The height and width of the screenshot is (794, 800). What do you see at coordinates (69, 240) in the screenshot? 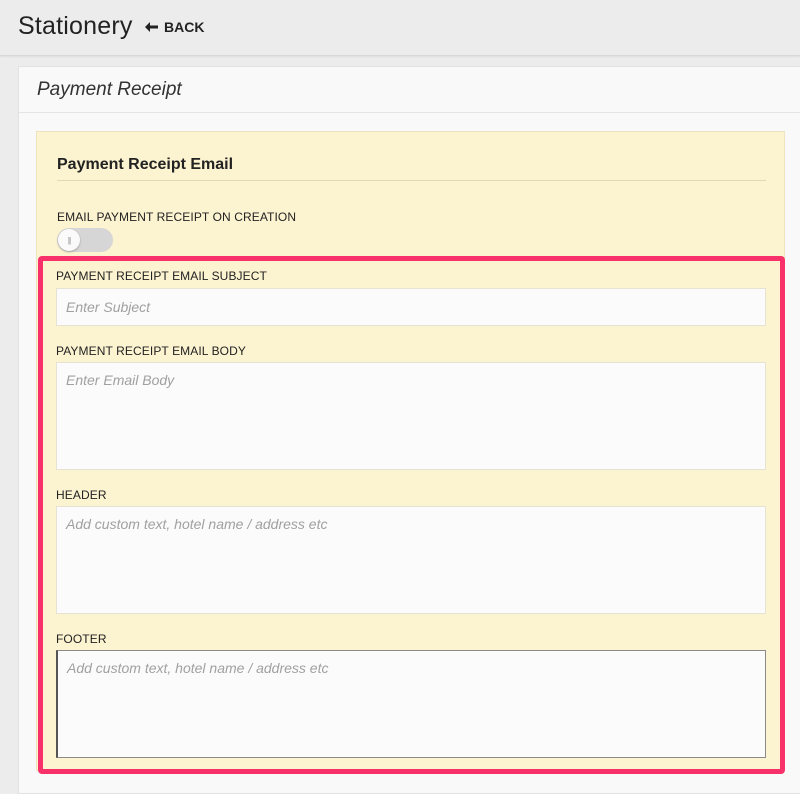
I see `toggle-knob: |||` at bounding box center [69, 240].